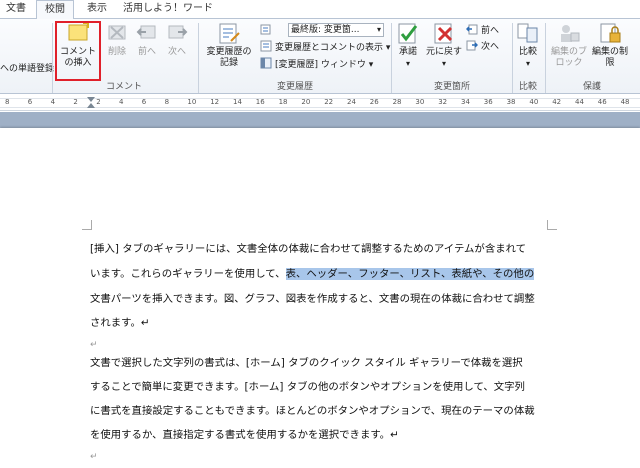 This screenshot has height=468, width=640. I want to click on insert-comment-highlight, so click(78, 51).